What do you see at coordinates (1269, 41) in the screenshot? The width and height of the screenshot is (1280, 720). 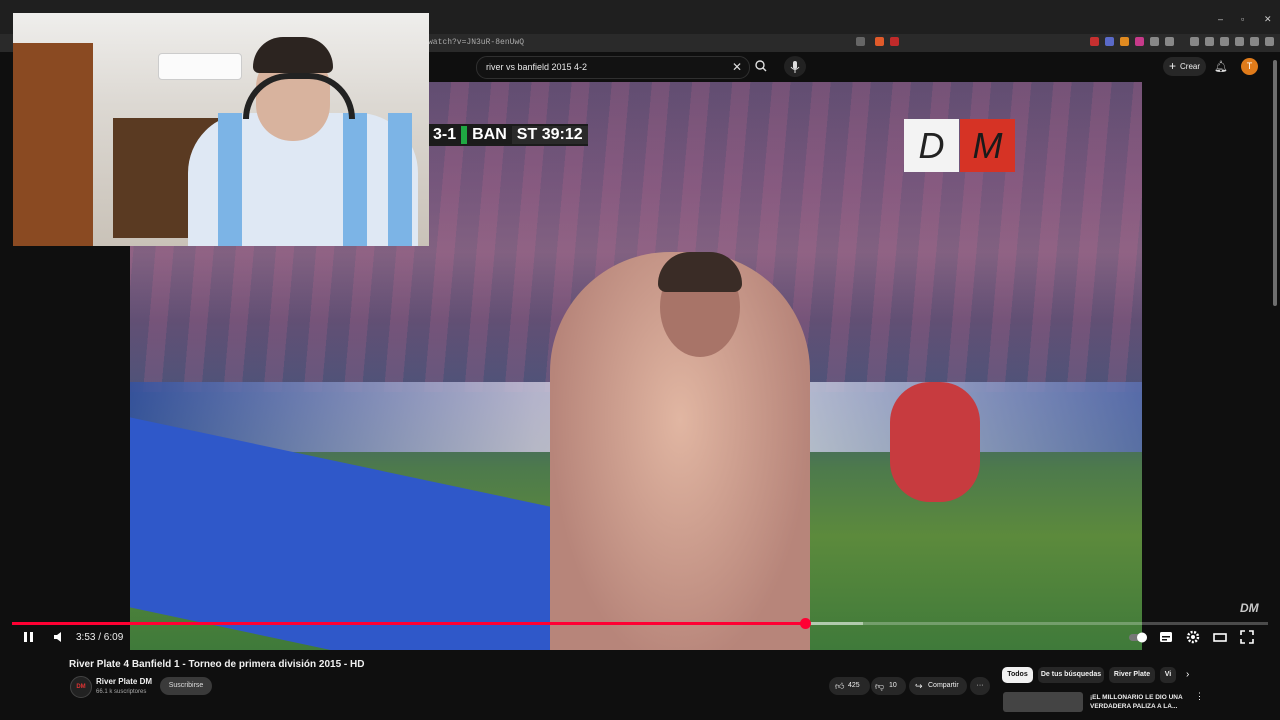 I see `menu-icon` at bounding box center [1269, 41].